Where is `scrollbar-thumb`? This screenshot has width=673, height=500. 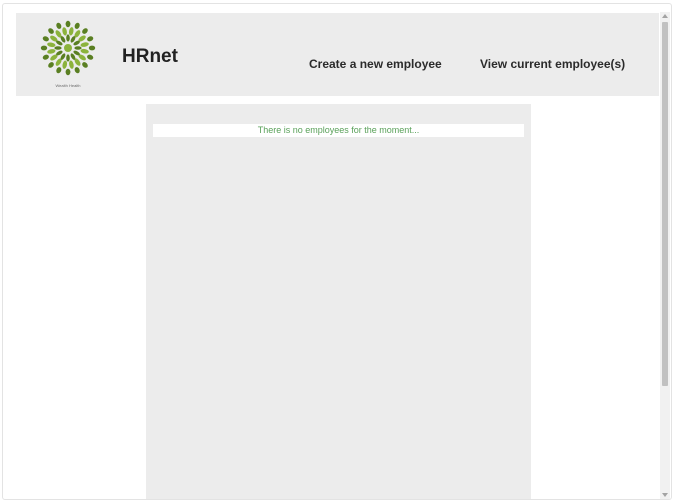
scrollbar-thumb is located at coordinates (665, 204).